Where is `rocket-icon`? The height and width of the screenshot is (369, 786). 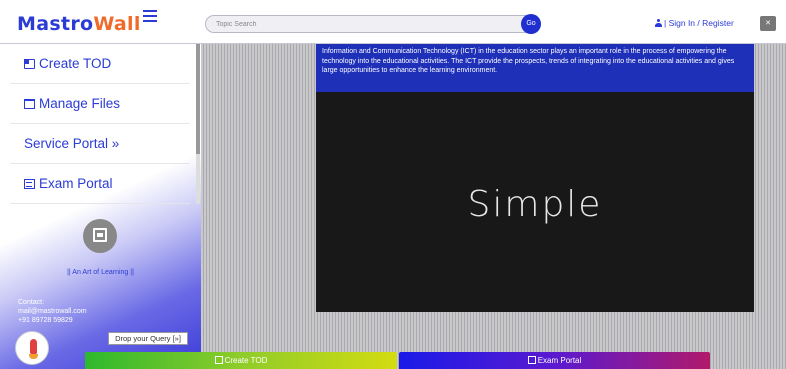
rocket-icon is located at coordinates (32, 348).